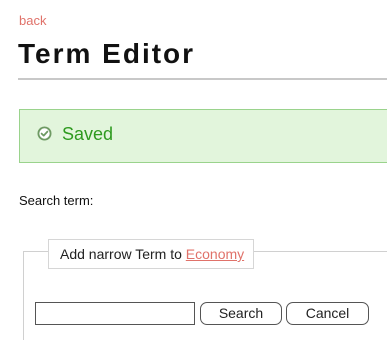  What do you see at coordinates (202, 79) in the screenshot?
I see `title-divider` at bounding box center [202, 79].